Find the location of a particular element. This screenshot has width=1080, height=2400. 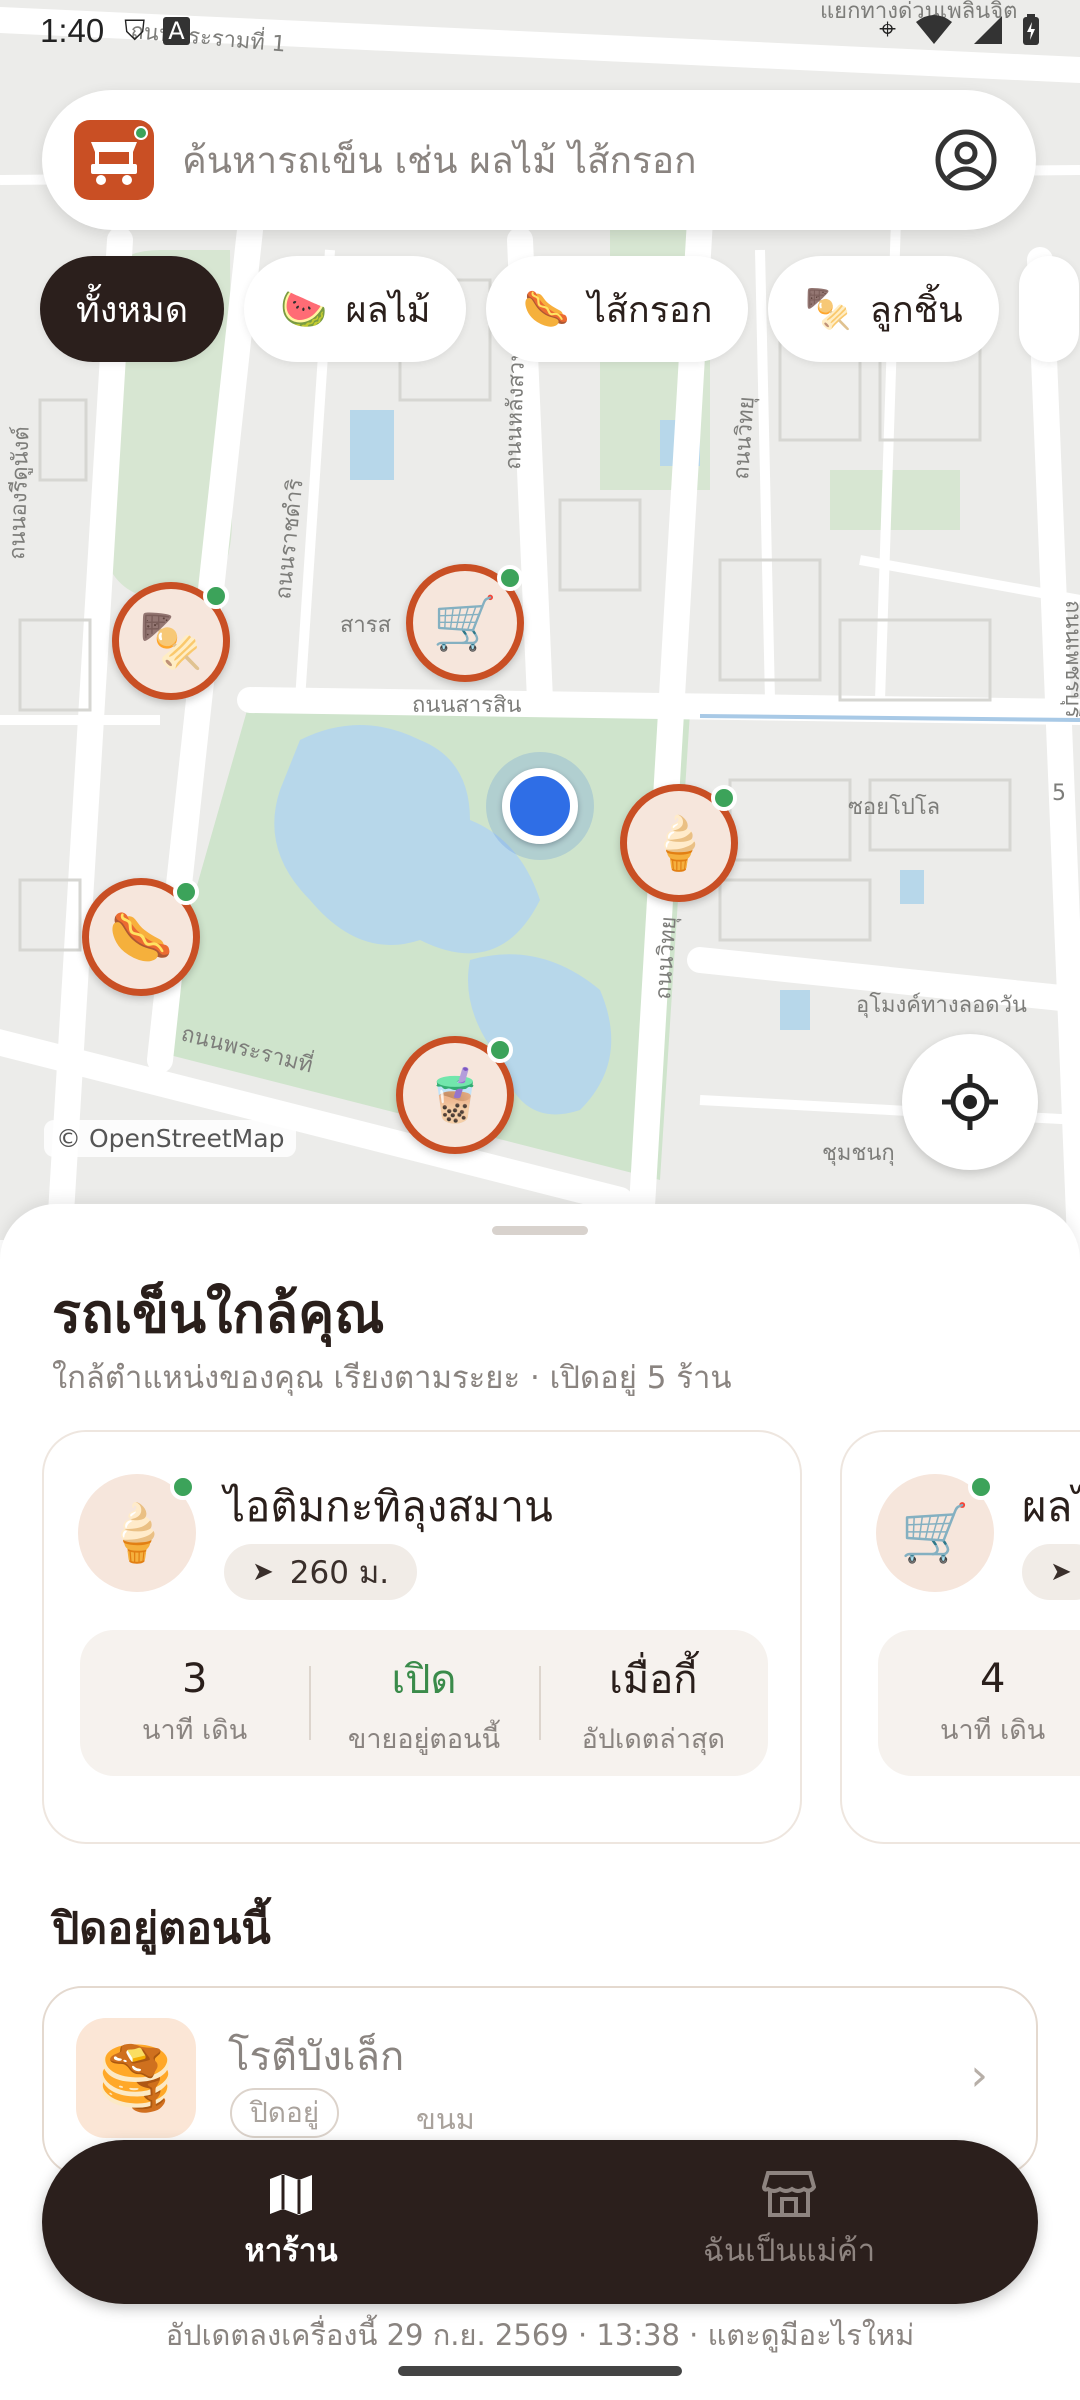

status-time: 1:40 is located at coordinates (72, 30).